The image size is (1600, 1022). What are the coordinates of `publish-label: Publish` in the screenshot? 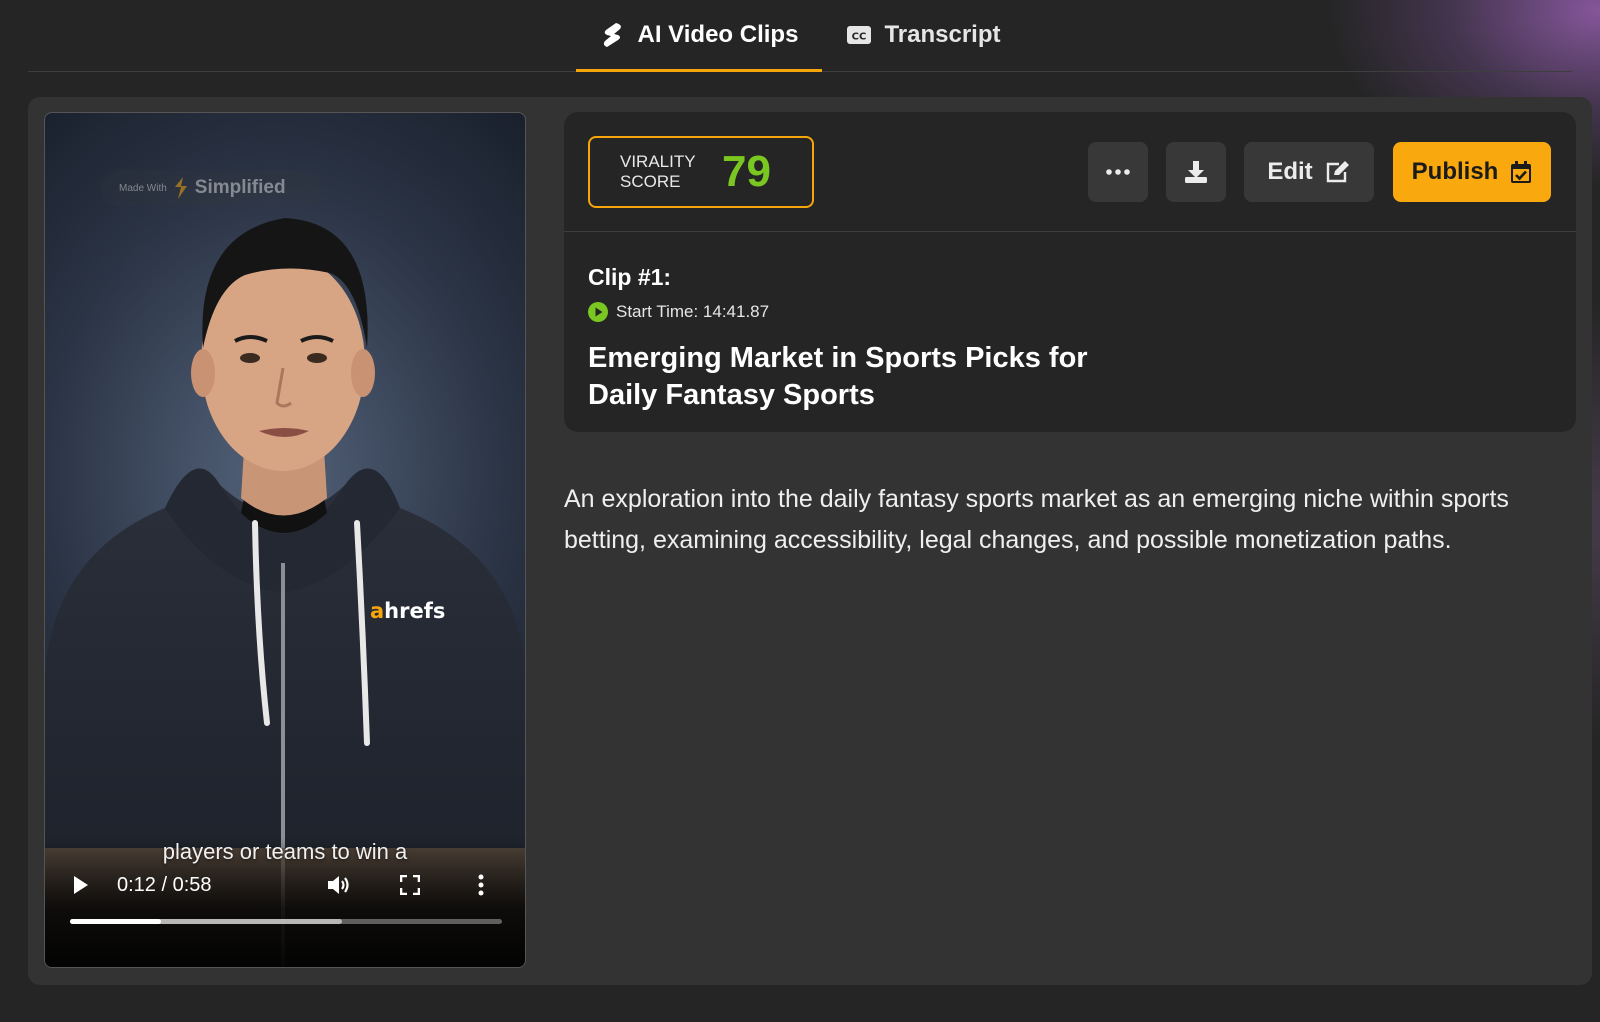 It's located at (1455, 171).